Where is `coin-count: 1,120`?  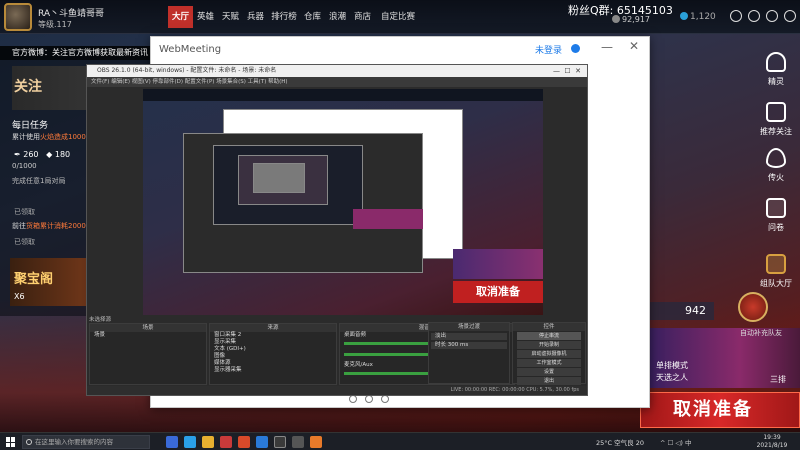 coin-count: 1,120 is located at coordinates (698, 17).